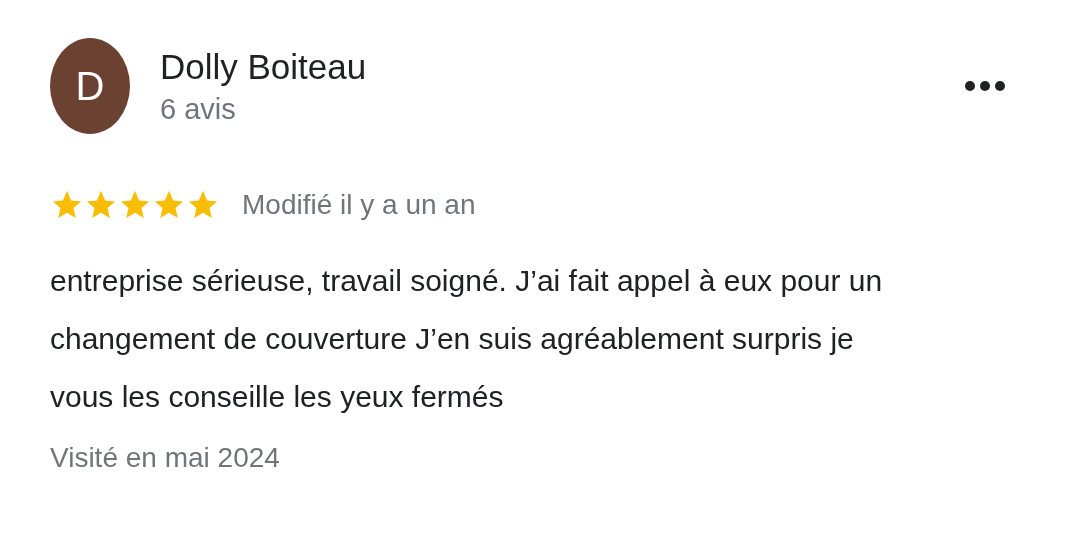 This screenshot has width=1072, height=536. I want to click on reviewer-name: Dolly Boiteau, so click(264, 66).